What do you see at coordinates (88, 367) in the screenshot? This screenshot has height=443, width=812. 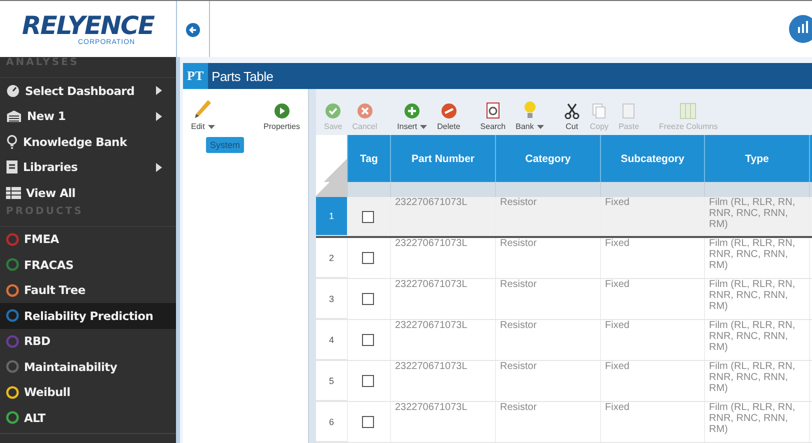 I see `sidebar-item: Maintainability` at bounding box center [88, 367].